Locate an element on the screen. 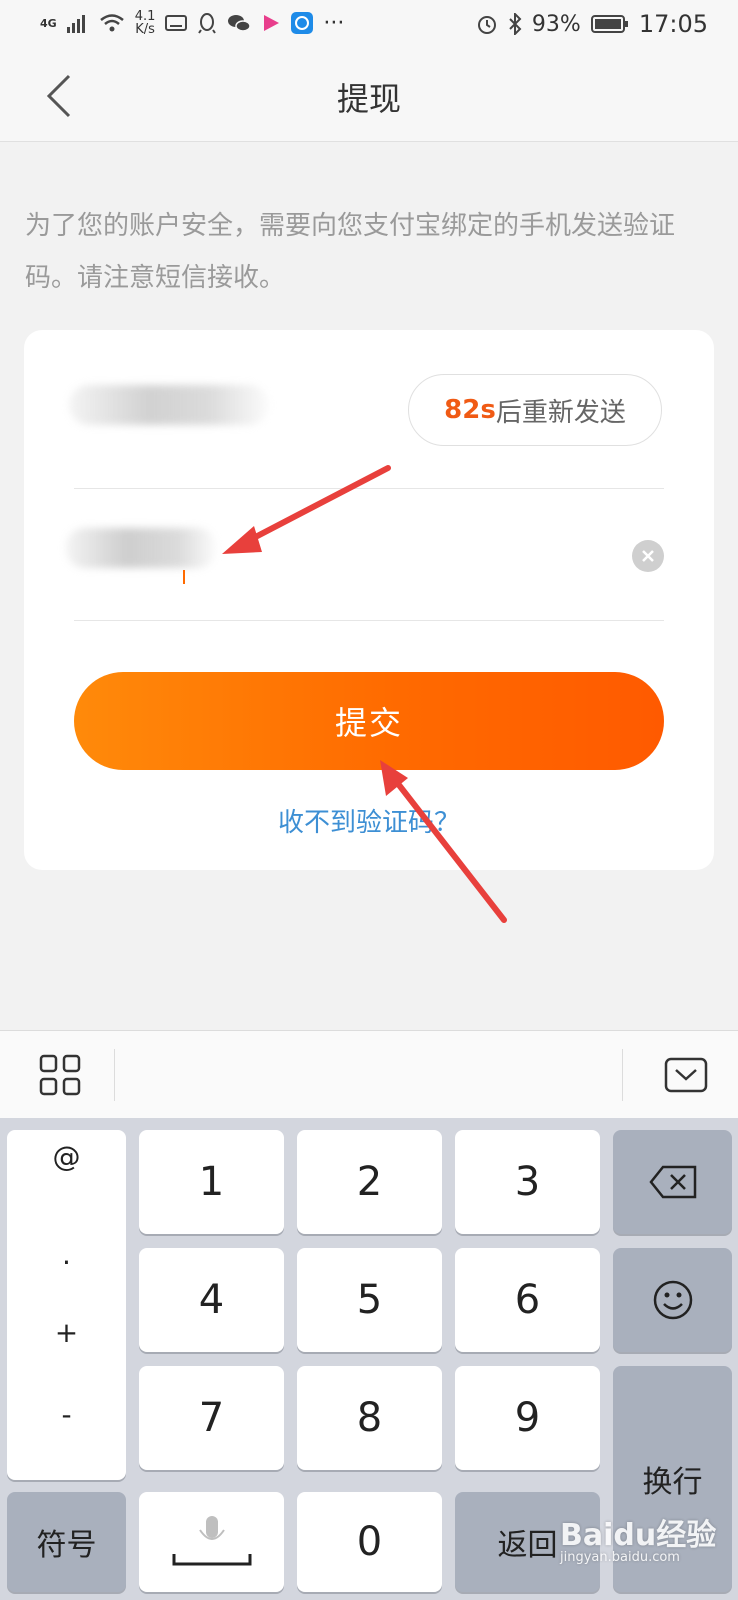 This screenshot has width=738, height=1600. key-6: 6 is located at coordinates (527, 1300).